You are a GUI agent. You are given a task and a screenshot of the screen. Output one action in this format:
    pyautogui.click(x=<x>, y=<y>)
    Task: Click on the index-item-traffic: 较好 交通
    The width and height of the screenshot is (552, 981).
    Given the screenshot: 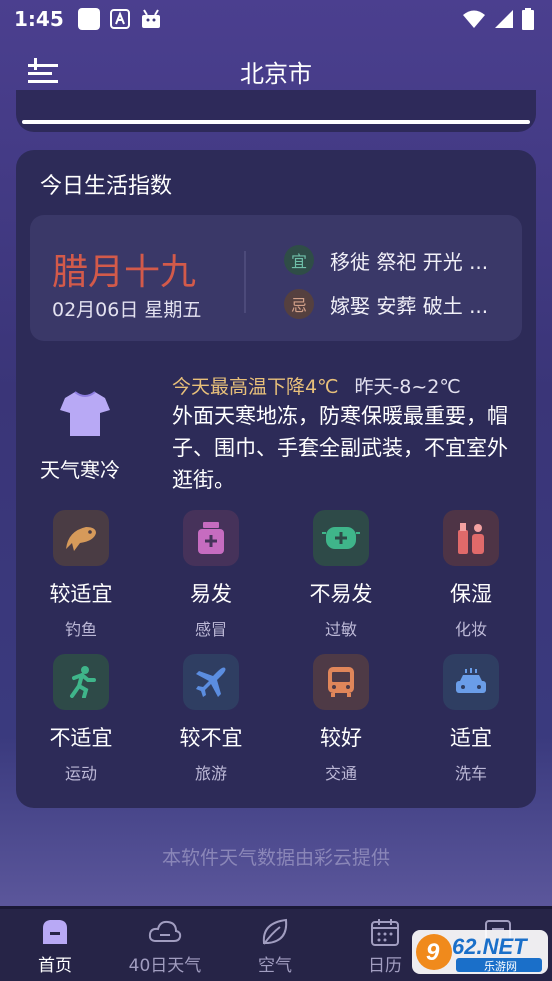 What is the action you would take?
    pyautogui.click(x=341, y=719)
    